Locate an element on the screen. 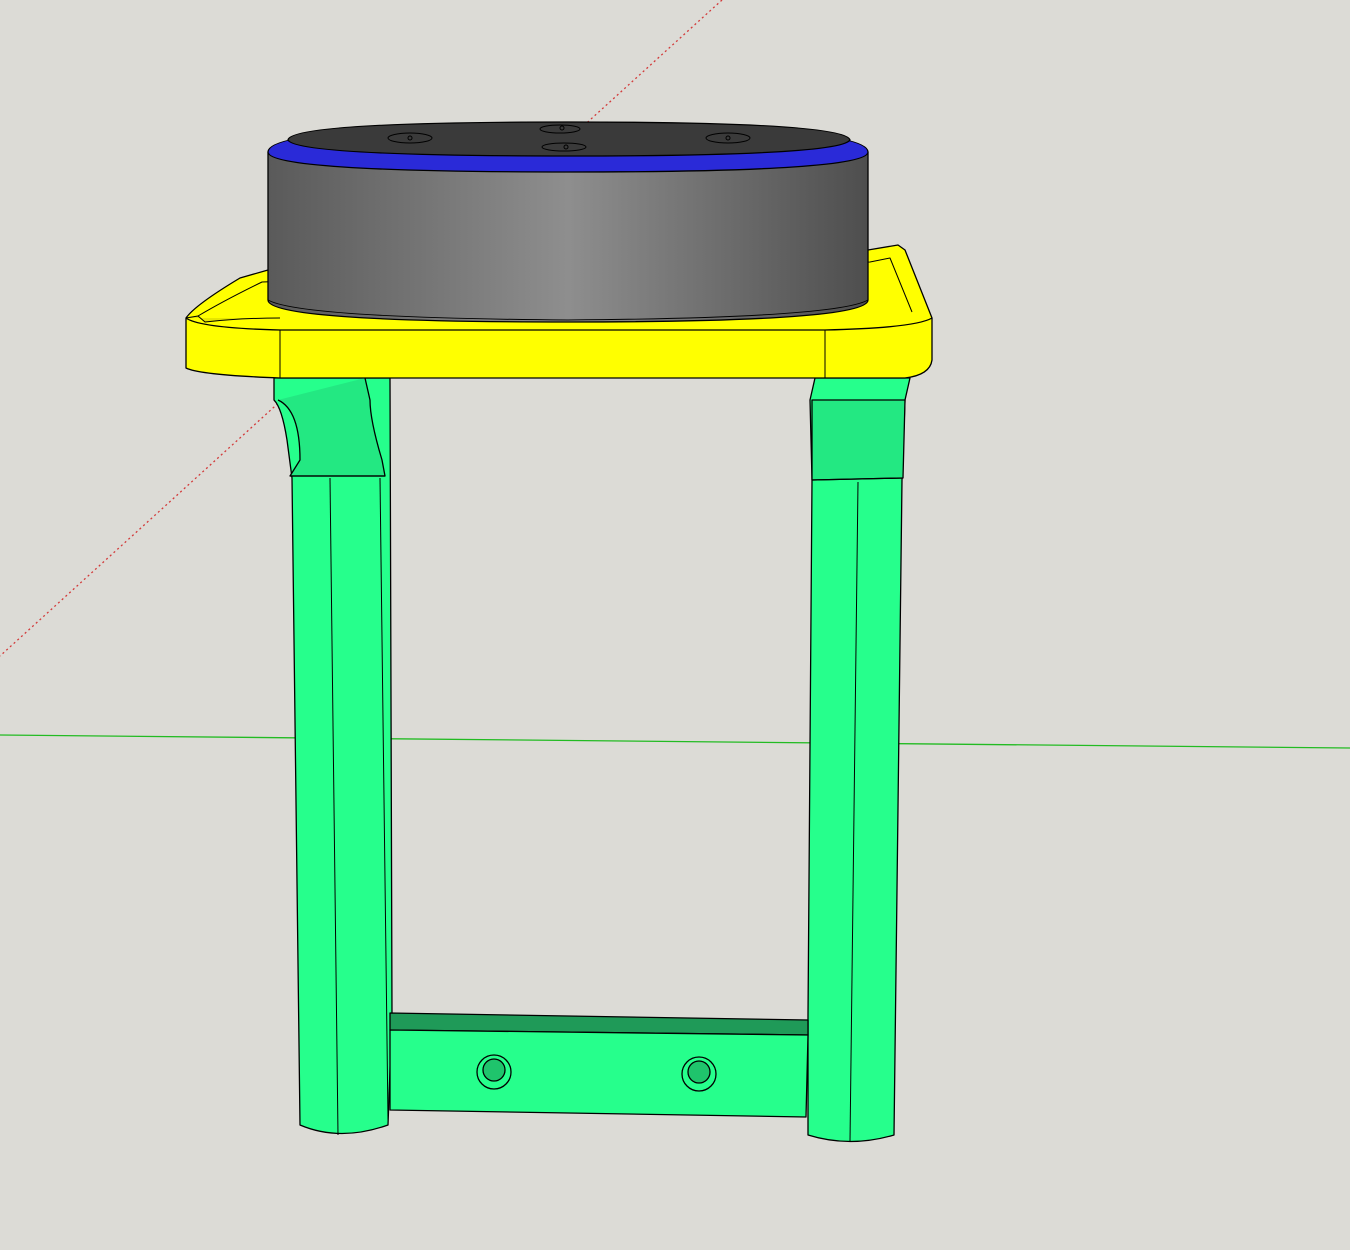 The width and height of the screenshot is (1350, 1250). cylinder-puck is located at coordinates (568, 222).